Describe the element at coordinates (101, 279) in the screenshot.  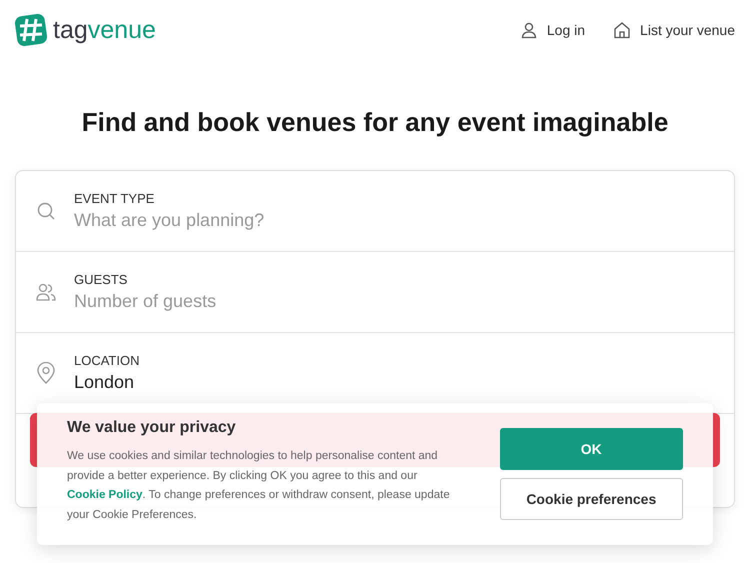
I see `field-label: GUESTS` at that location.